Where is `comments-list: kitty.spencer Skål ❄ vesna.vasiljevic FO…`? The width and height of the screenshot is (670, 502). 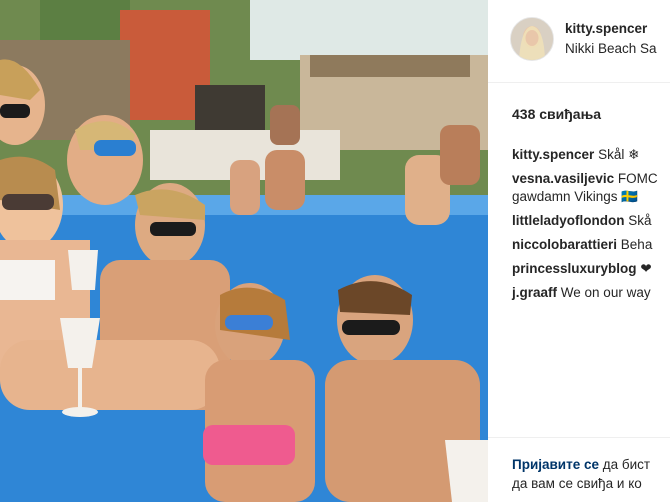
comments-list: kitty.spencer Skål ❄ vesna.vasiljevic FO… is located at coordinates (591, 227).